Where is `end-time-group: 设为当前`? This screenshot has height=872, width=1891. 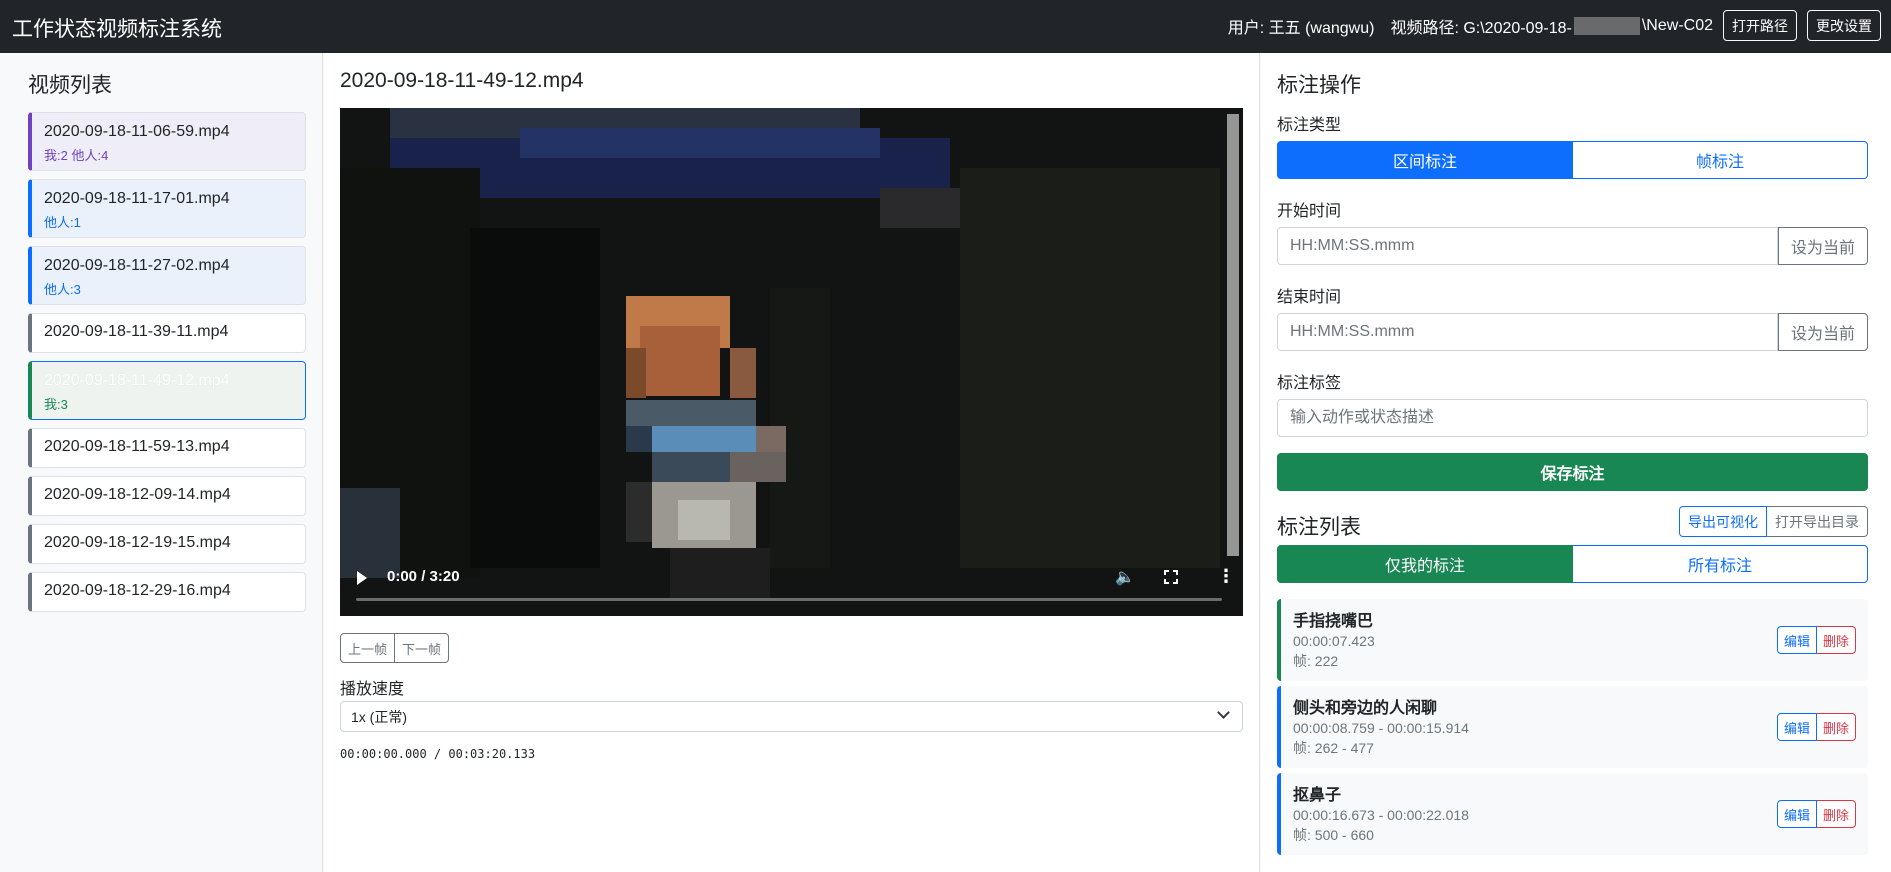 end-time-group: 设为当前 is located at coordinates (1572, 332).